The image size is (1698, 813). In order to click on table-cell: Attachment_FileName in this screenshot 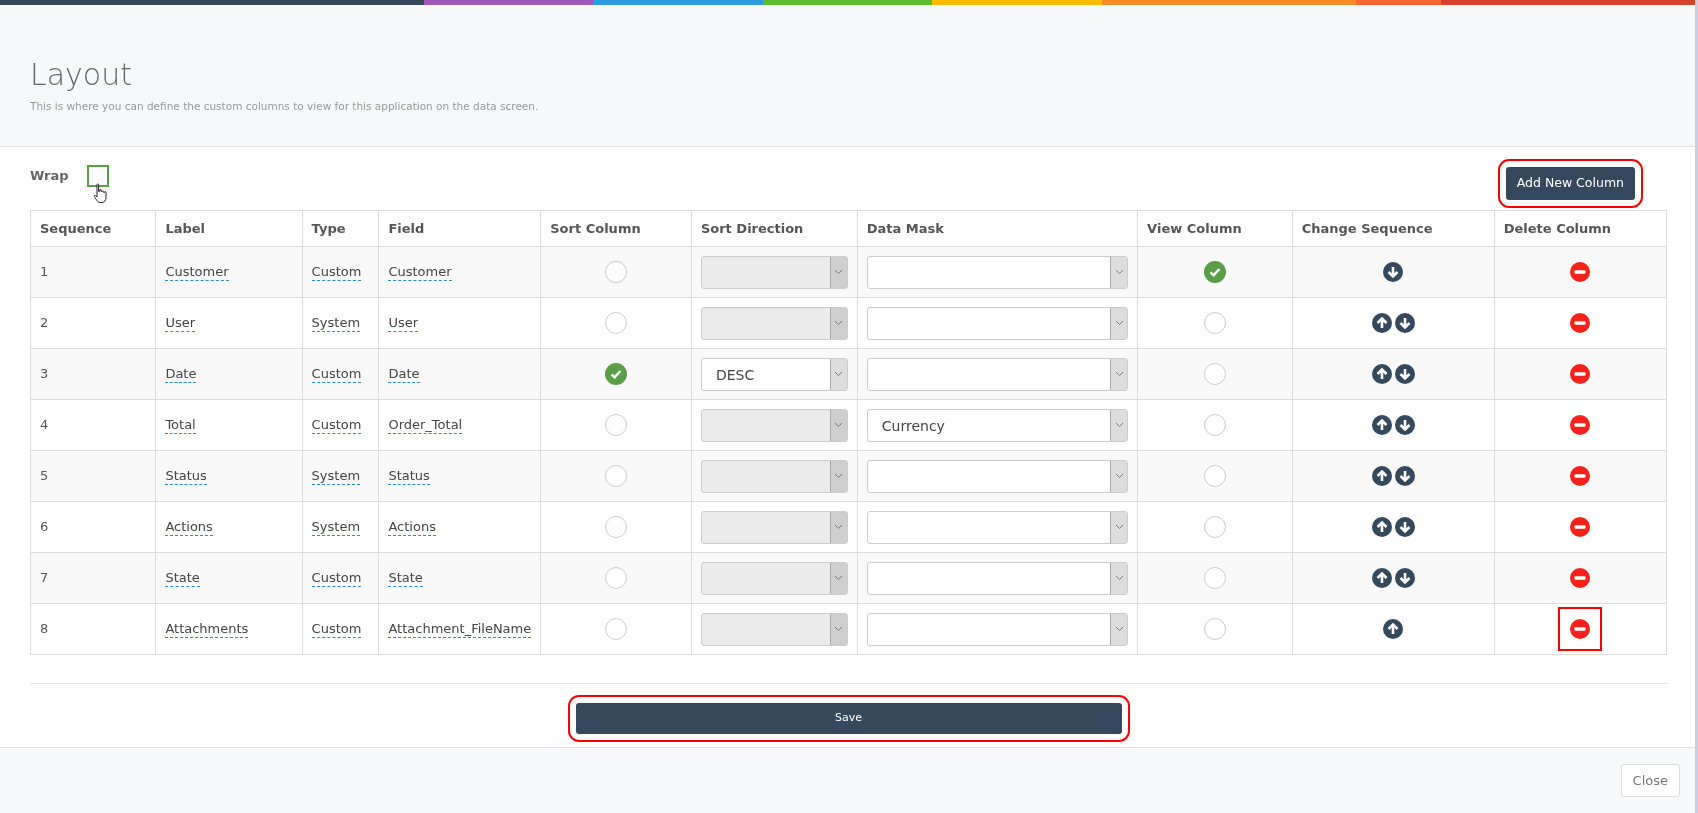, I will do `click(460, 630)`.